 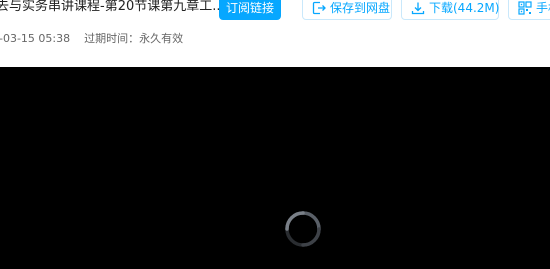 What do you see at coordinates (418, 8) in the screenshot?
I see `download-icon` at bounding box center [418, 8].